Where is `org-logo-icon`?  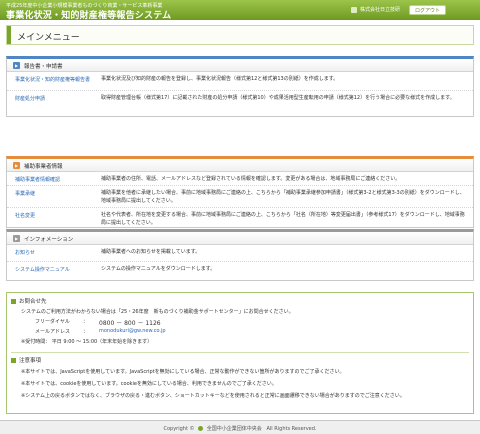 org-logo-icon is located at coordinates (201, 428).